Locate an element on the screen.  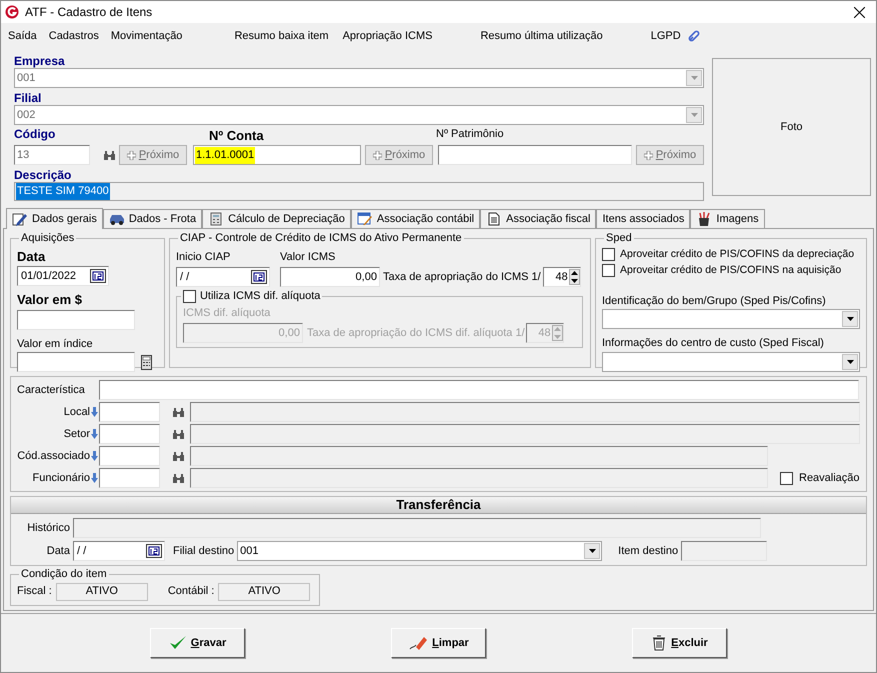
checkbox-label: Utiliza ICMS dif. alíquota is located at coordinates (260, 296).